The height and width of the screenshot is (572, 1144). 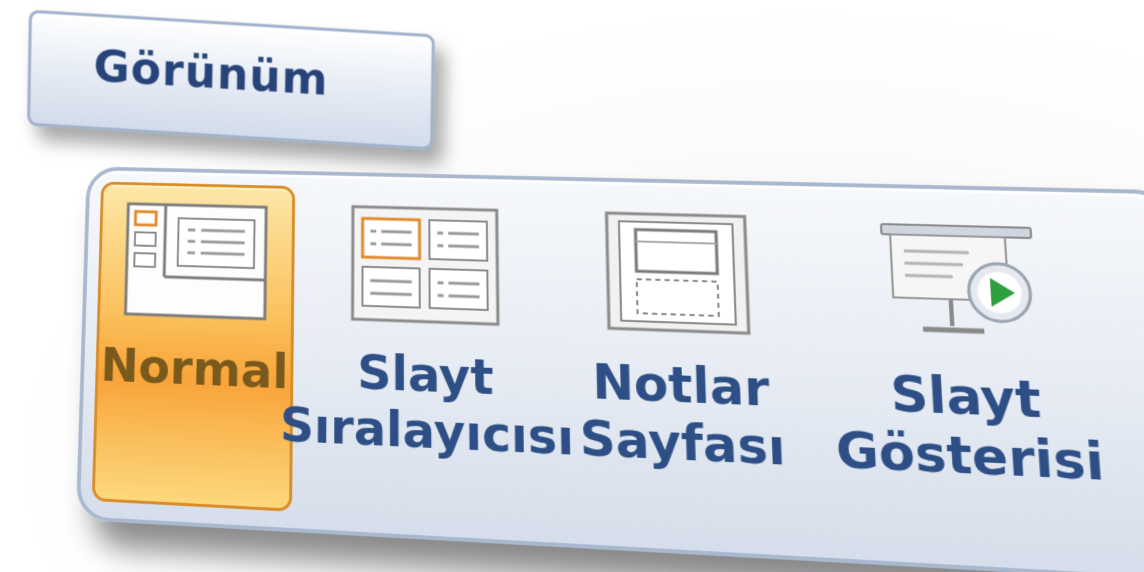 I want to click on normal-view-button: Normal, so click(x=193, y=346).